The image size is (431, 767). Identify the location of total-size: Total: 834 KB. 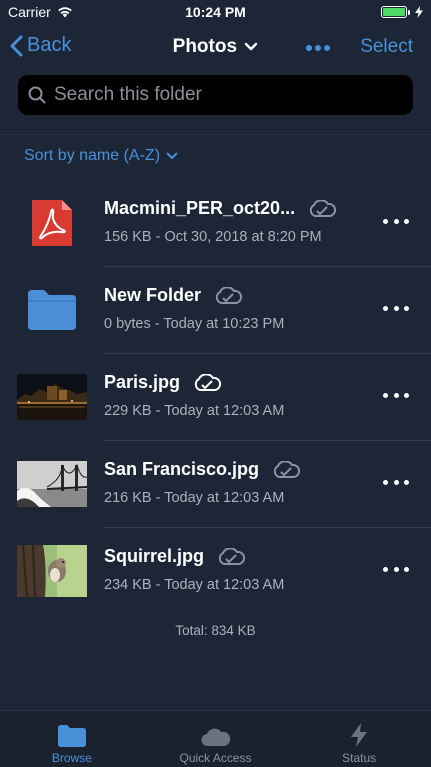
(215, 630).